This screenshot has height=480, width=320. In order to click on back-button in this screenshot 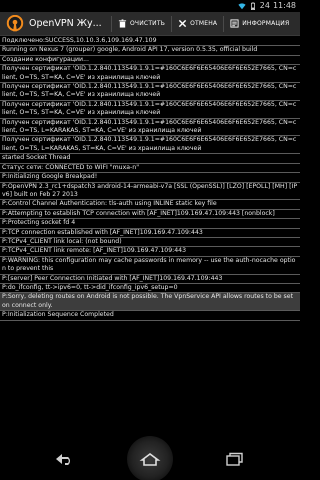, I will do `click(65, 459)`.